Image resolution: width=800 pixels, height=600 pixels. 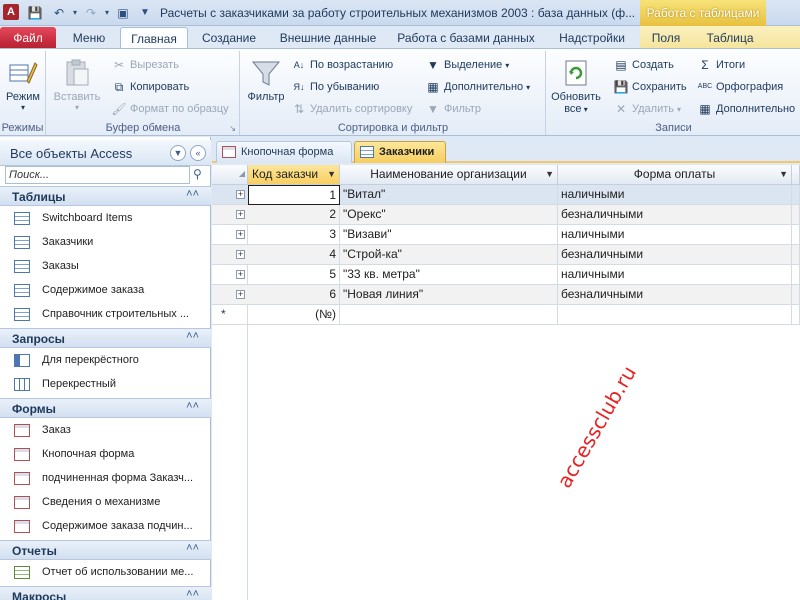 What do you see at coordinates (730, 38) in the screenshot?
I see `tab-table: Таблица` at bounding box center [730, 38].